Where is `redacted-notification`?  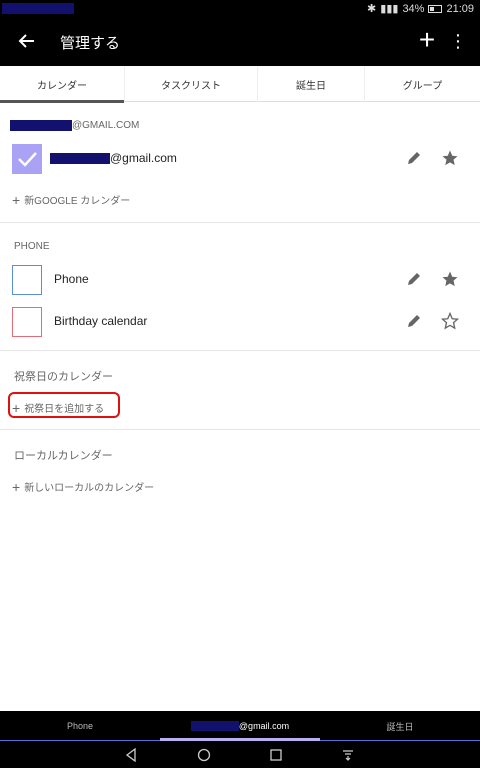 redacted-notification is located at coordinates (38, 8).